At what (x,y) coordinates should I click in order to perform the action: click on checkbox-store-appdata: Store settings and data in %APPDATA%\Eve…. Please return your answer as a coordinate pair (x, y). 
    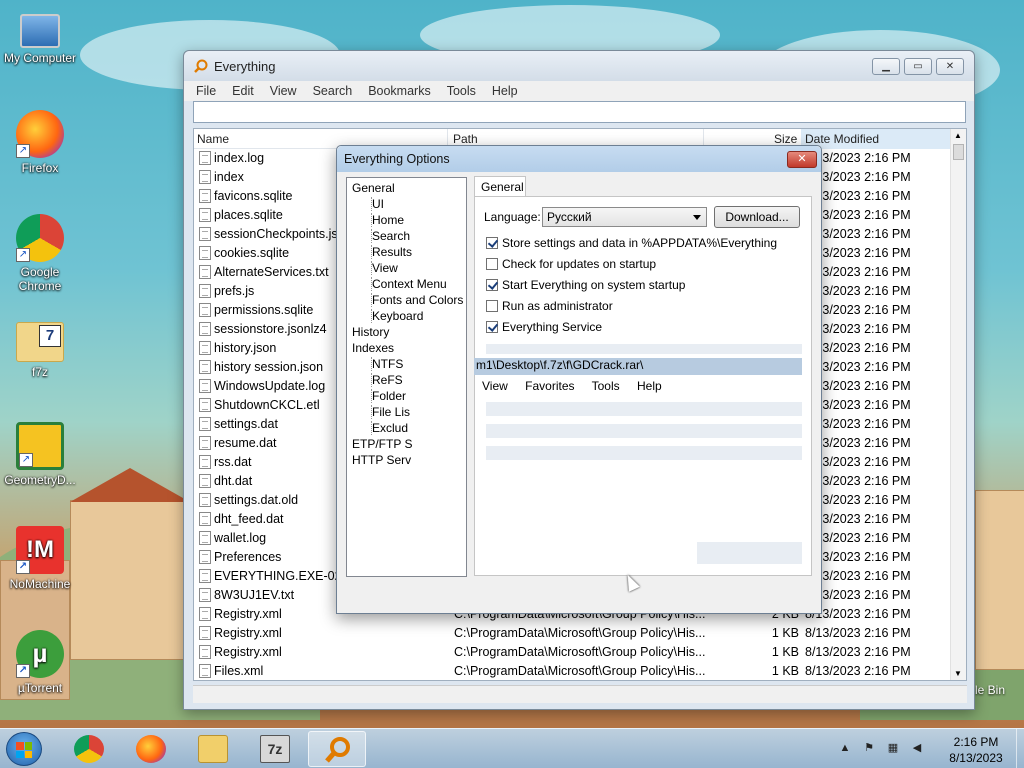
    Looking at the image, I should click on (631, 243).